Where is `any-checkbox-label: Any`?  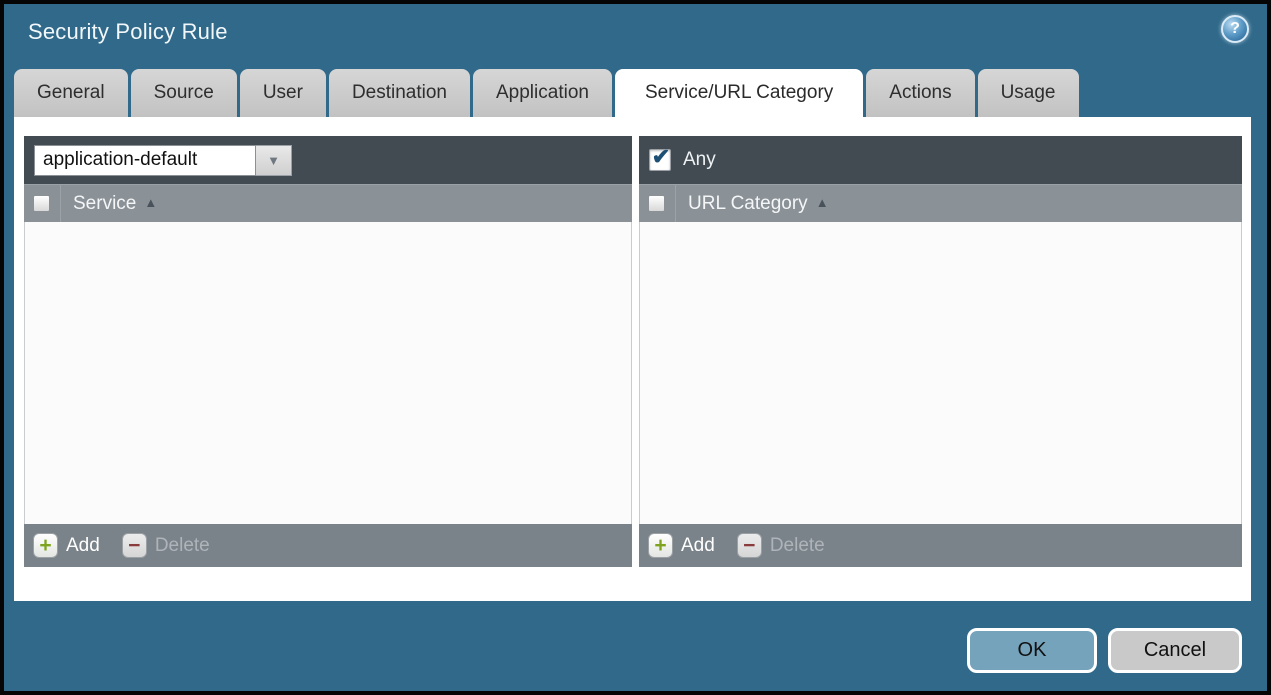 any-checkbox-label: Any is located at coordinates (699, 159).